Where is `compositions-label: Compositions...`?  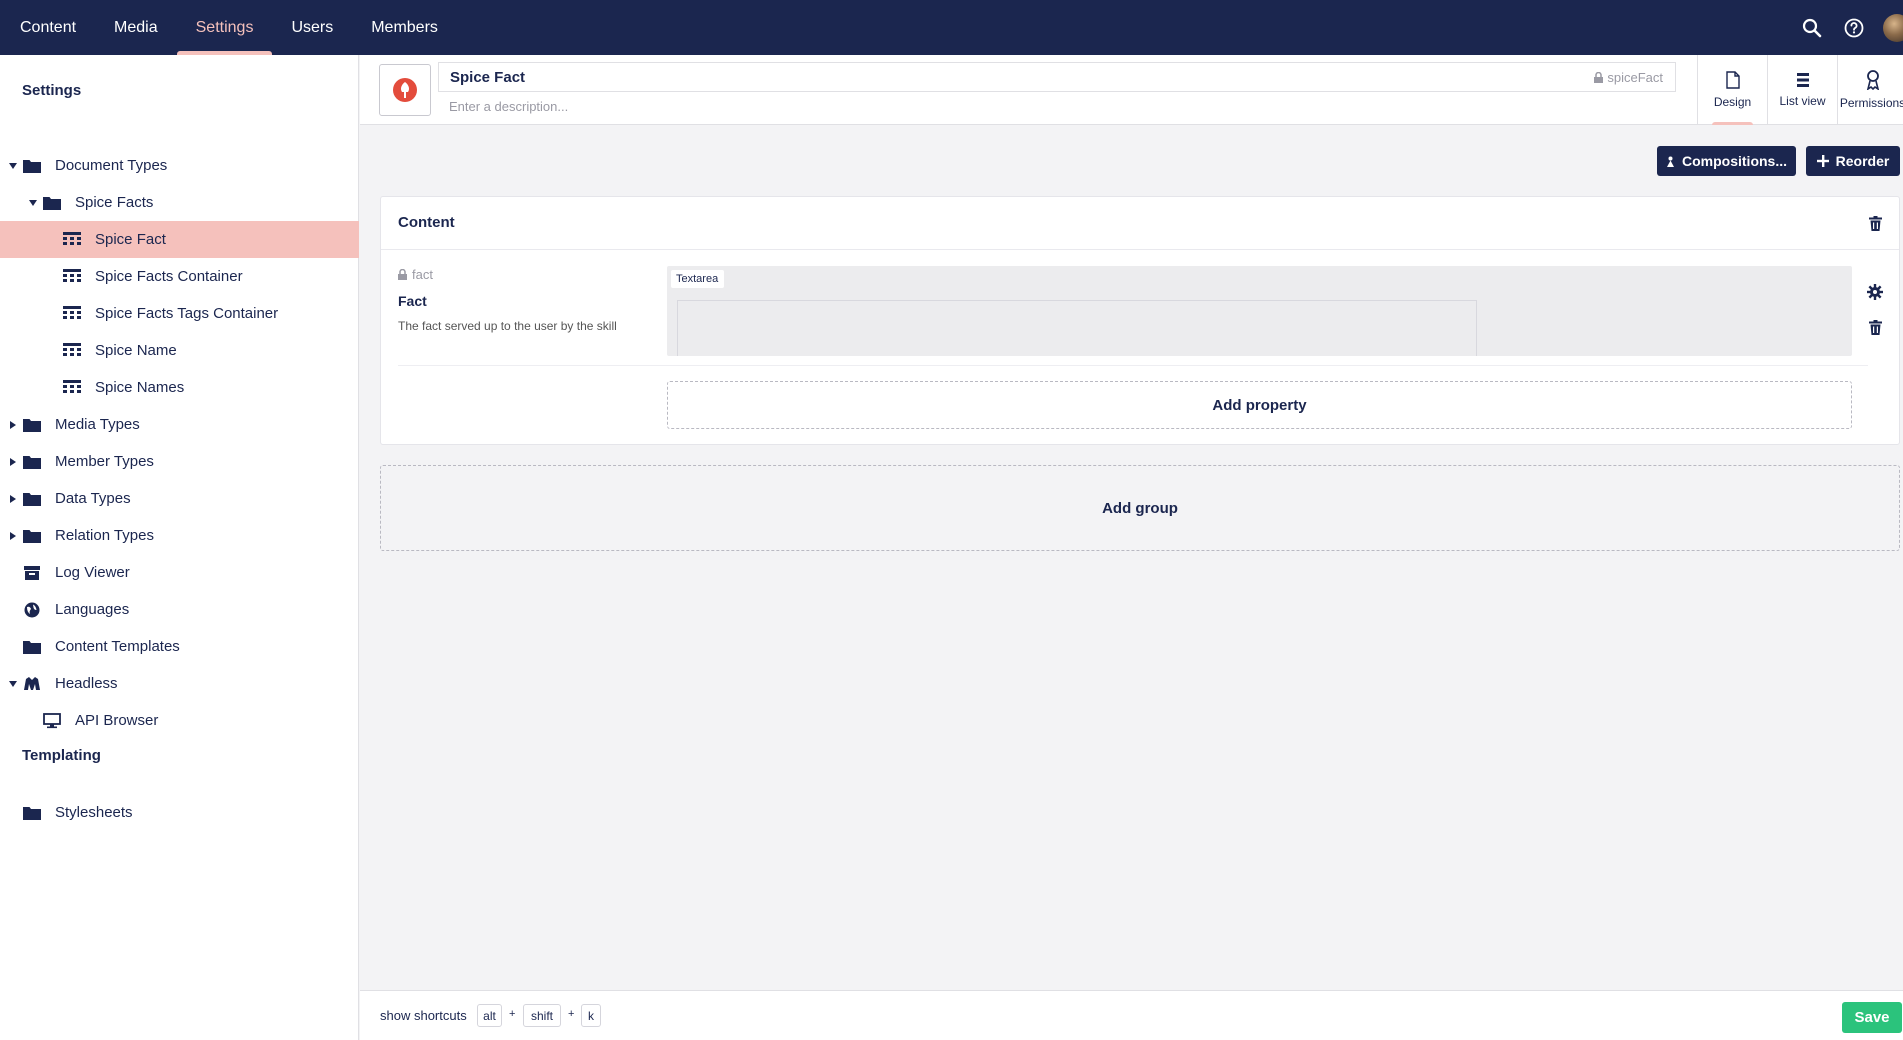 compositions-label: Compositions... is located at coordinates (1734, 161).